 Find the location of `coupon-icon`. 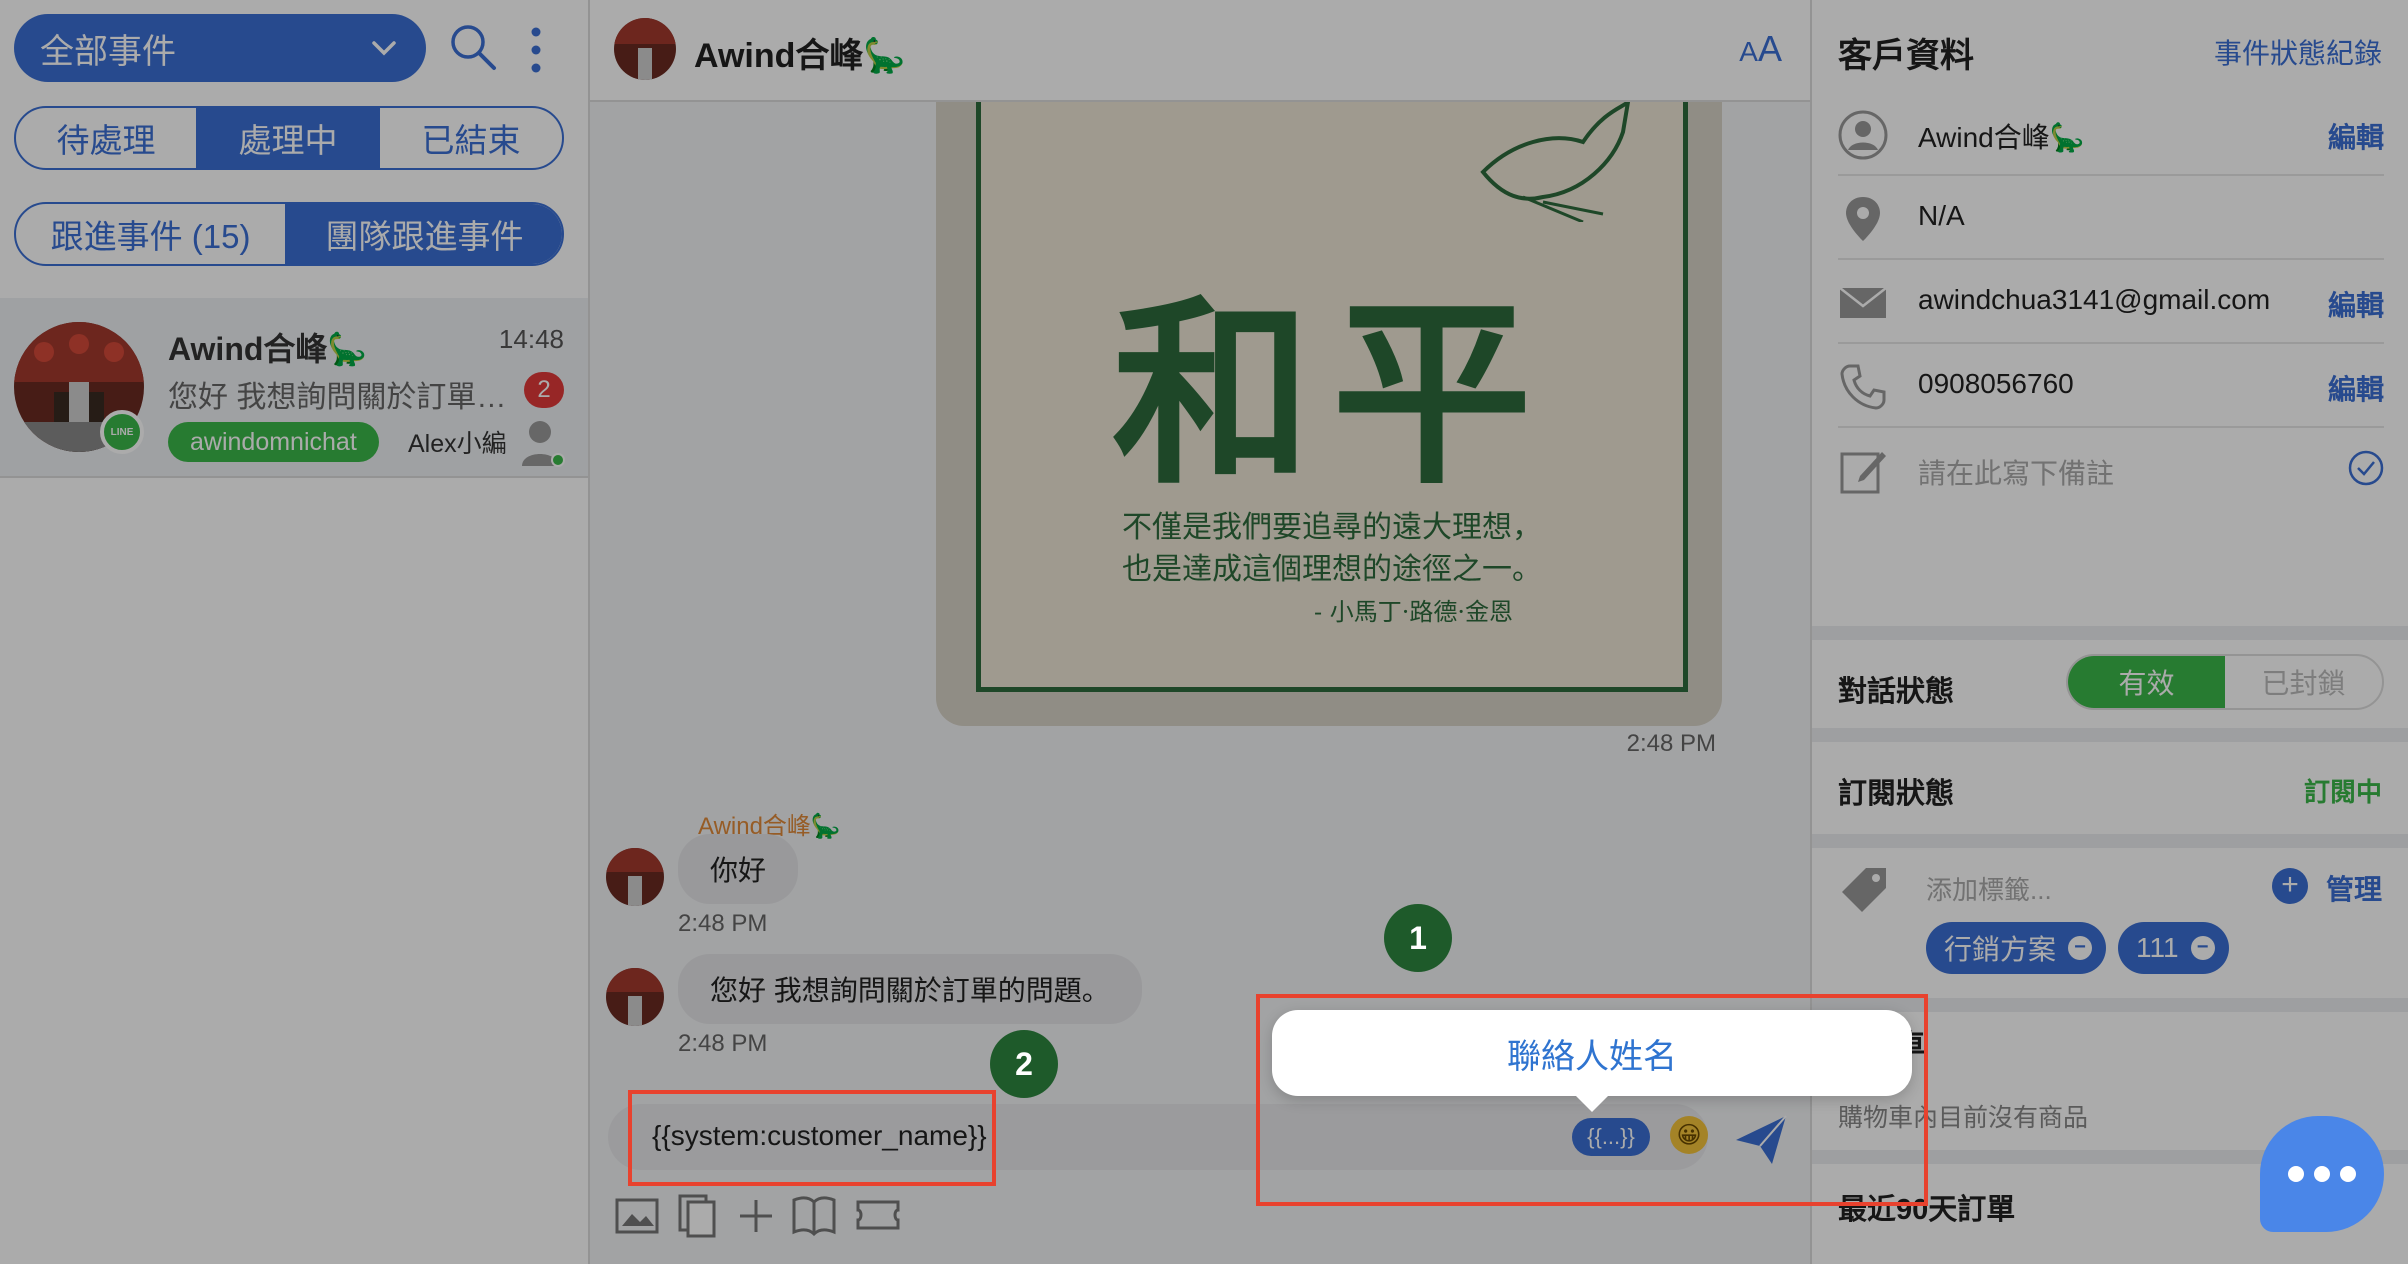

coupon-icon is located at coordinates (878, 1215).